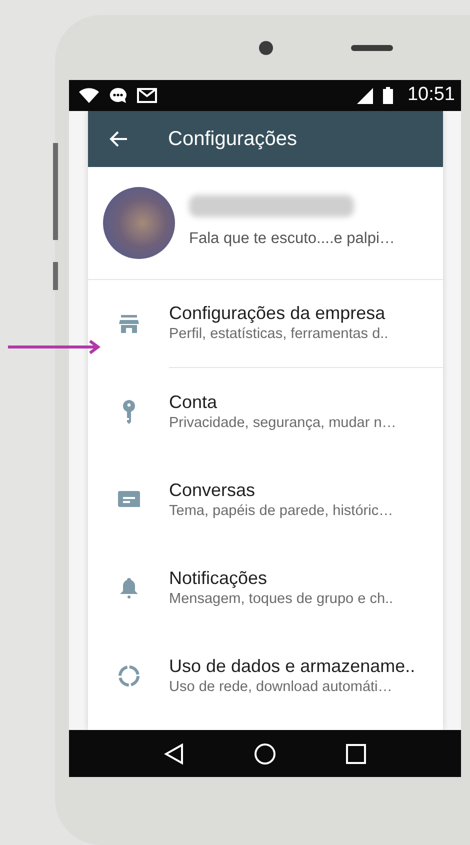  I want to click on ring-icon, so click(129, 676).